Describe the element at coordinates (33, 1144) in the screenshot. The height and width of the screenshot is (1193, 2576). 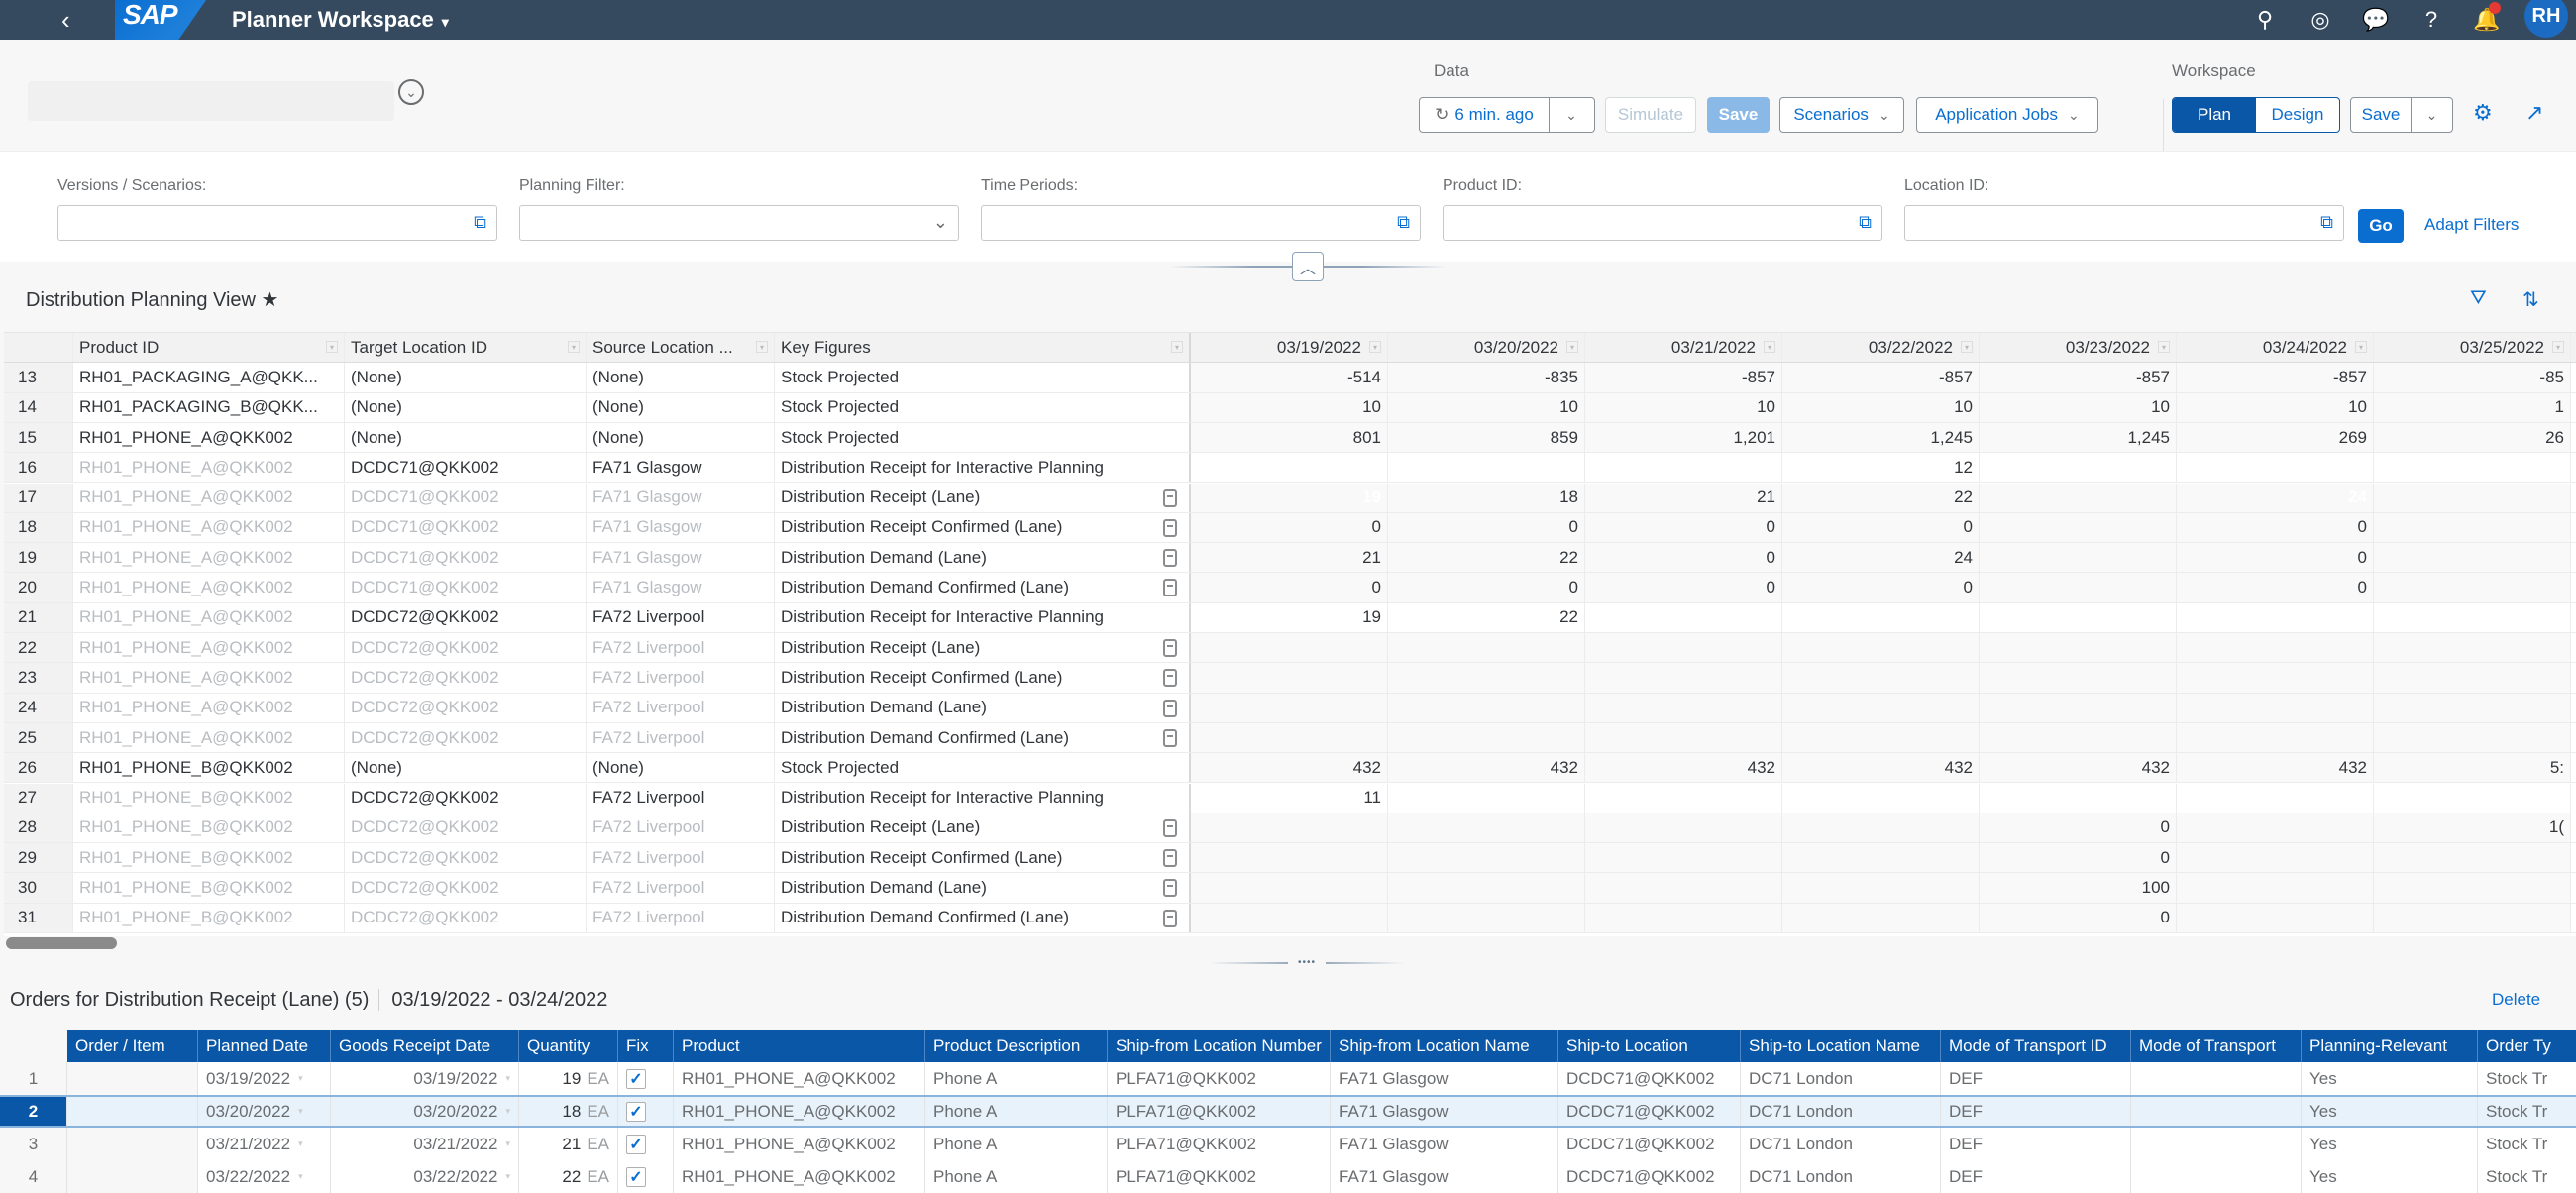
I see `row-number: 3` at that location.